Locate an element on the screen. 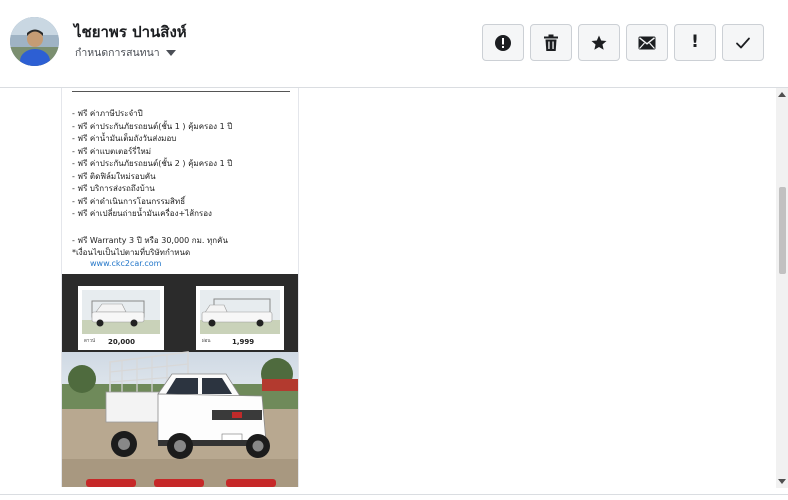 The width and height of the screenshot is (788, 500). delete-button is located at coordinates (551, 42).